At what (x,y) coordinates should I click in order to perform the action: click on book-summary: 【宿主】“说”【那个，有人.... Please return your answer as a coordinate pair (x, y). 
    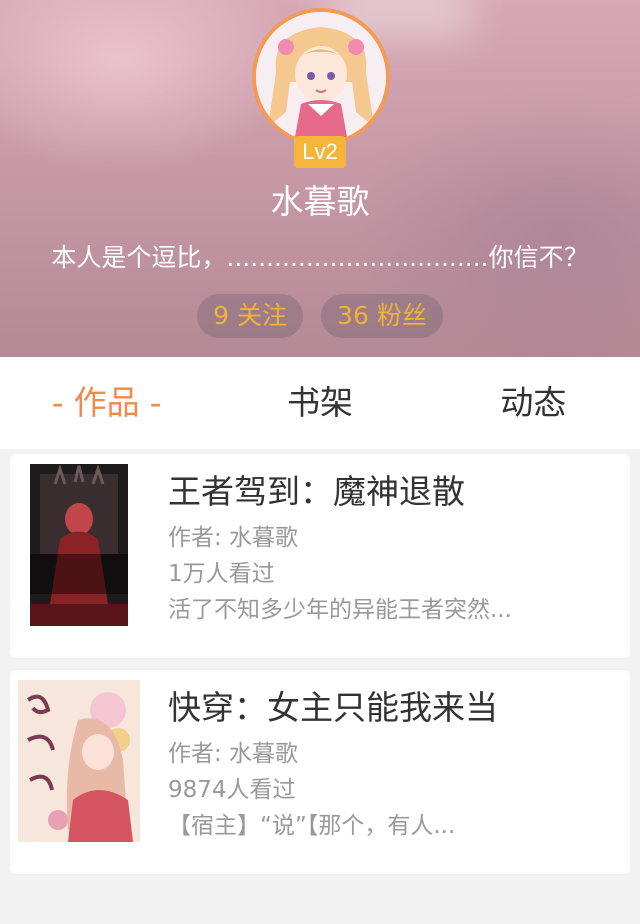
    Looking at the image, I should click on (312, 826).